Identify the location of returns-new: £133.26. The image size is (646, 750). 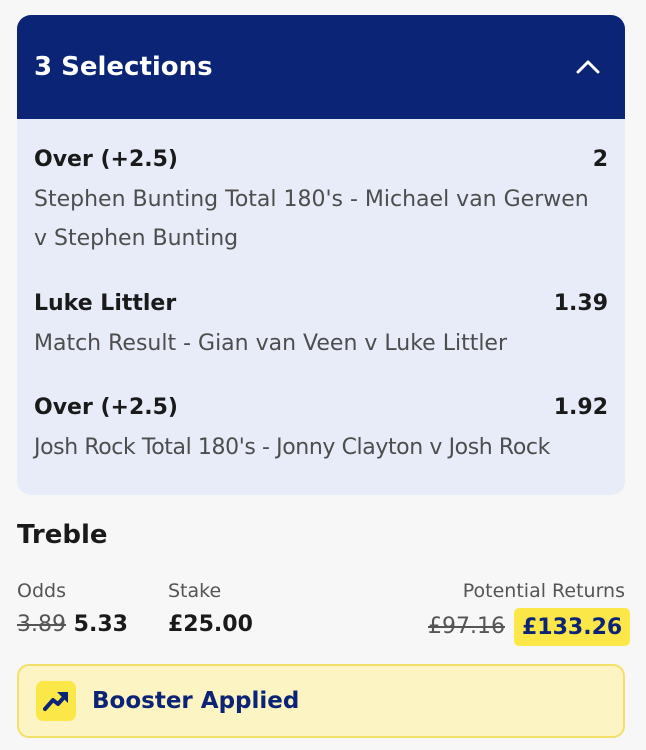
(572, 627).